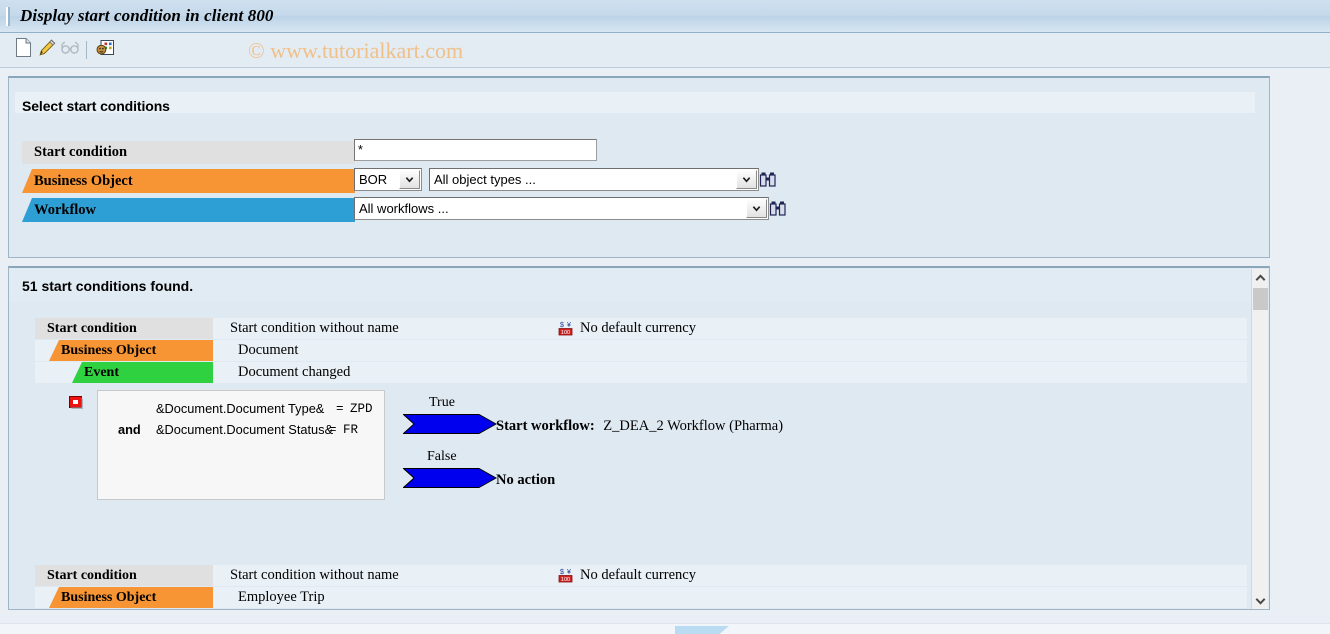 Image resolution: width=1330 pixels, height=634 pixels. Describe the element at coordinates (702, 630) in the screenshot. I see `sap-logo` at that location.